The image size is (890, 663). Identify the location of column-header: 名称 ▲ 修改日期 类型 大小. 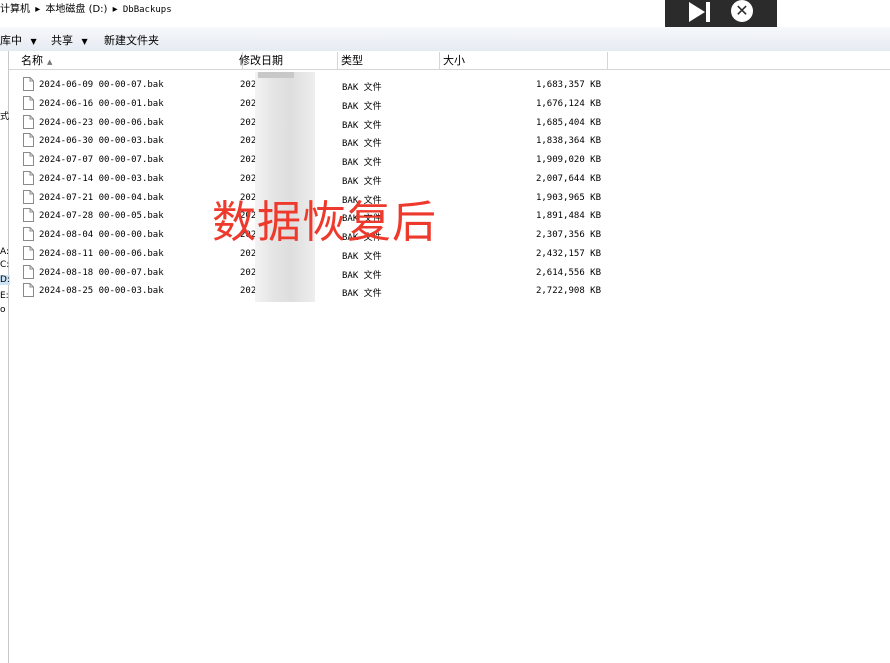
(449, 61).